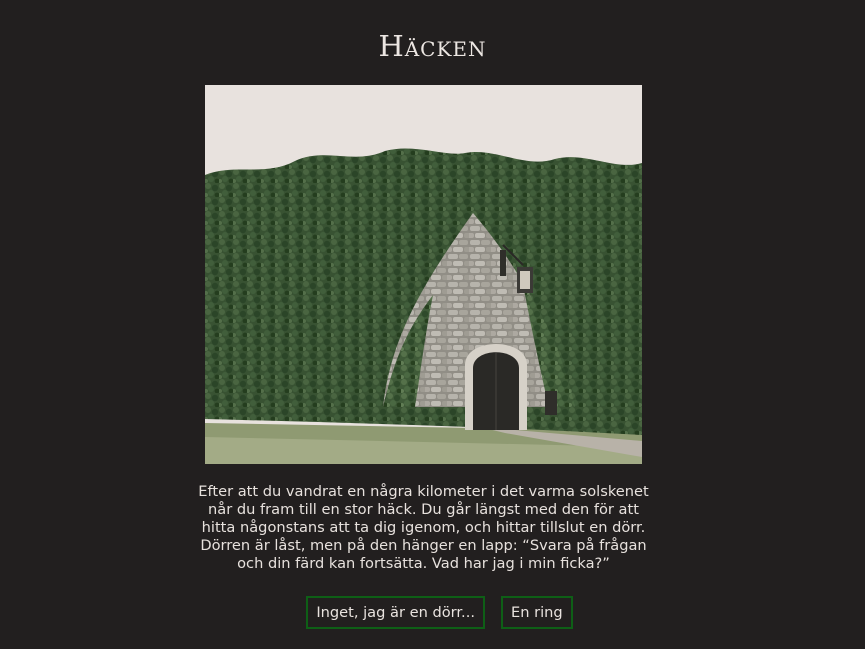 This screenshot has width=865, height=649. I want to click on choices-row: Inget, jag är en dörr... En ring, so click(432, 612).